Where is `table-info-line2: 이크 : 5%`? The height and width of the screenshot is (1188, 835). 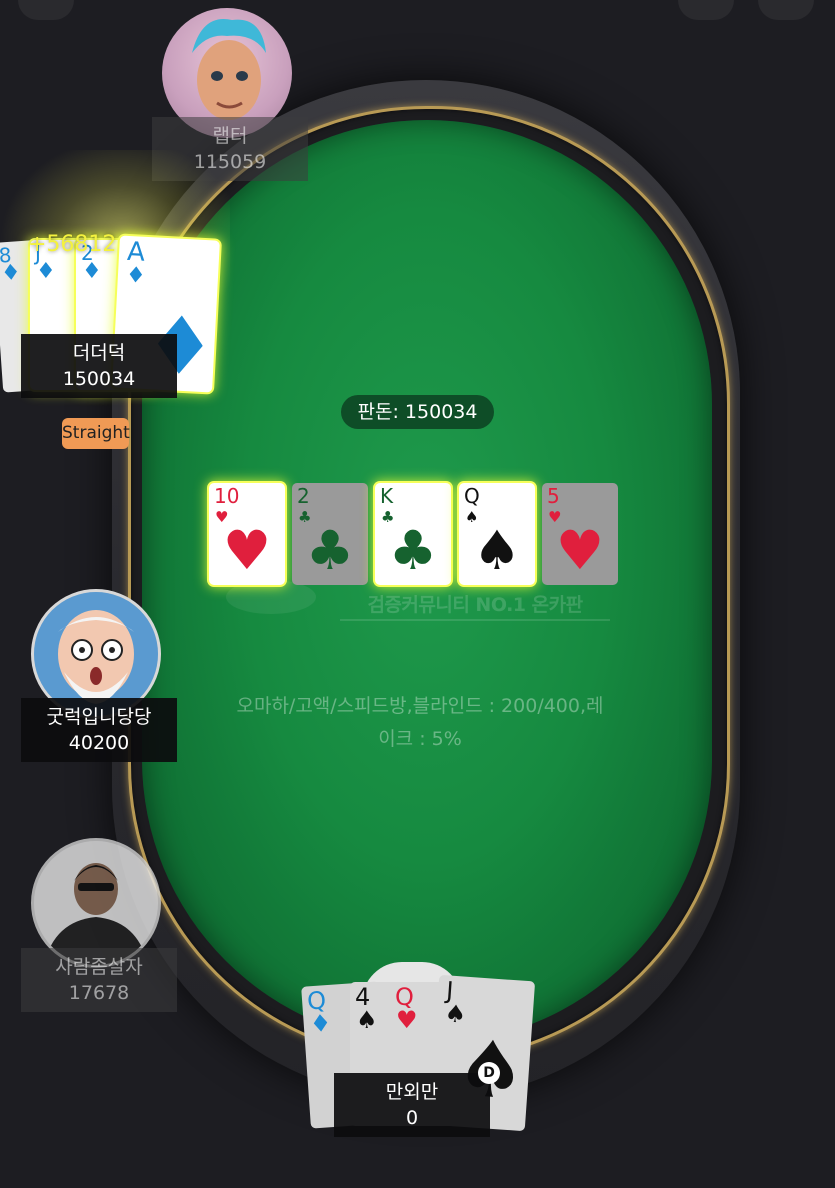
table-info-line2: 이크 : 5% is located at coordinates (420, 739).